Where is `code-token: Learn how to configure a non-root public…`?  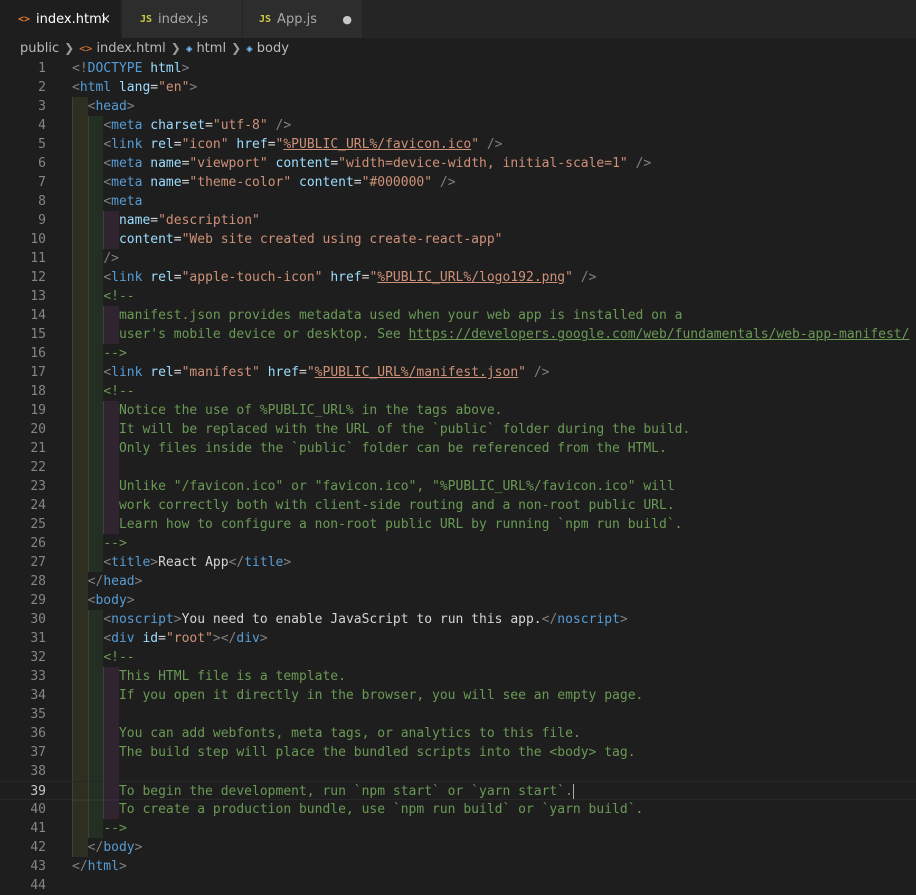
code-token: Learn how to configure a non-root public… is located at coordinates (377, 524).